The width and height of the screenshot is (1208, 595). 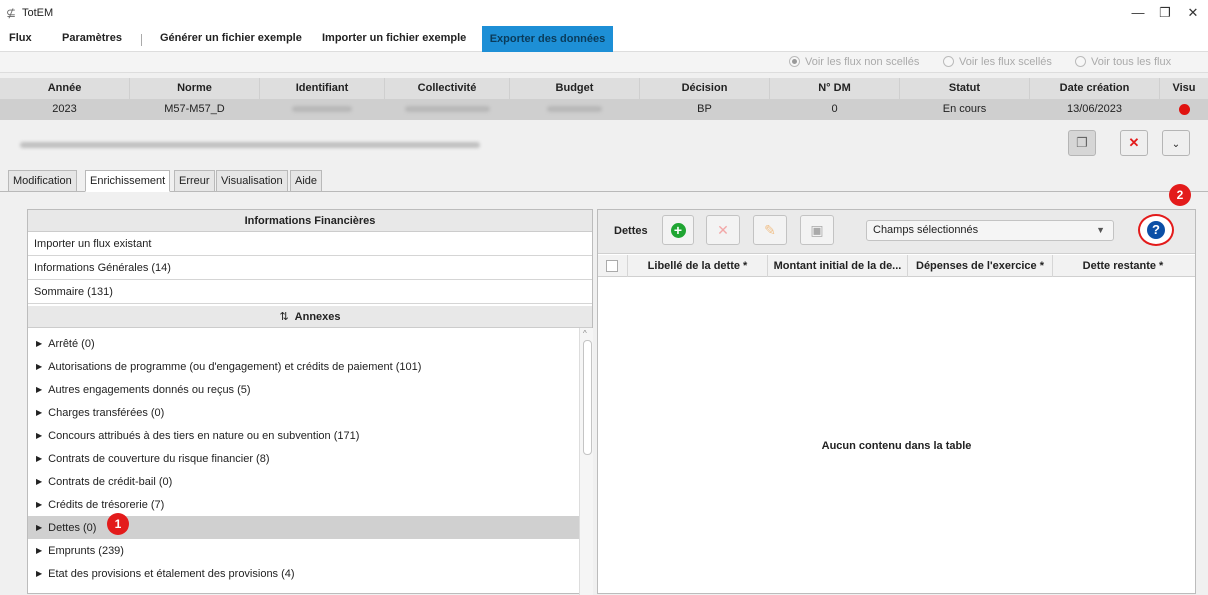 I want to click on col-dette-restante: Dette restante *, so click(x=1123, y=266).